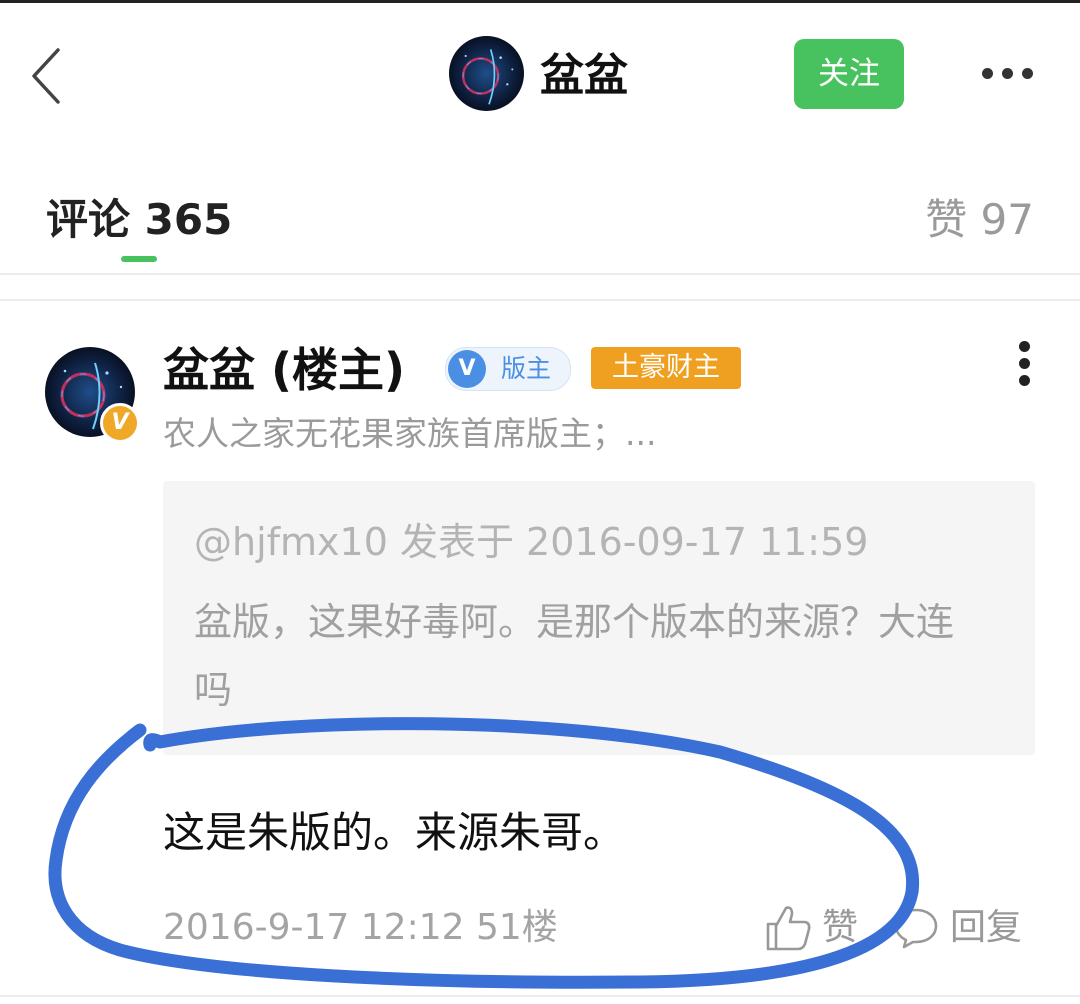 The width and height of the screenshot is (1080, 1004). Describe the element at coordinates (849, 74) in the screenshot. I see `follow-button: 关注` at that location.